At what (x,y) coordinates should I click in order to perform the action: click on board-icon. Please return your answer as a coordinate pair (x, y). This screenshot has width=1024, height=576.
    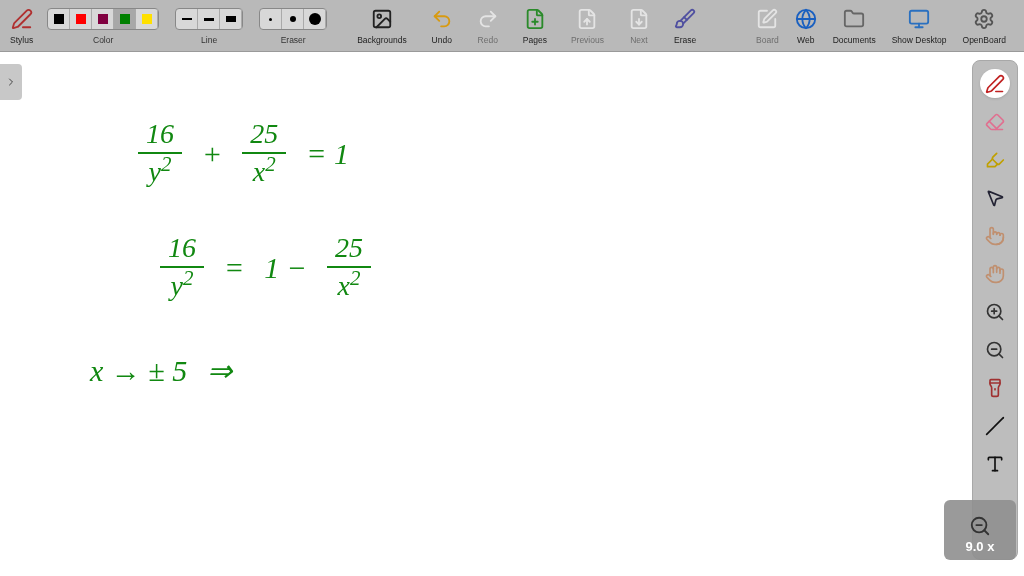
    Looking at the image, I should click on (767, 19).